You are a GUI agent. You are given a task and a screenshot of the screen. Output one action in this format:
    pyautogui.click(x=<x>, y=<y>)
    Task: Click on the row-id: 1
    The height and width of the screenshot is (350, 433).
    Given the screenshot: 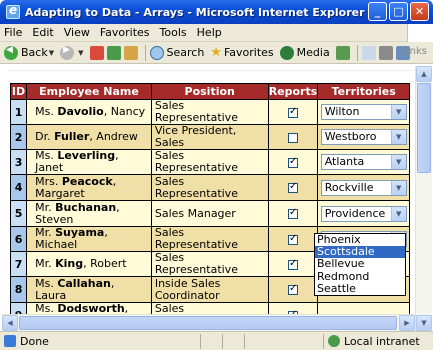 What is the action you would take?
    pyautogui.click(x=18, y=112)
    